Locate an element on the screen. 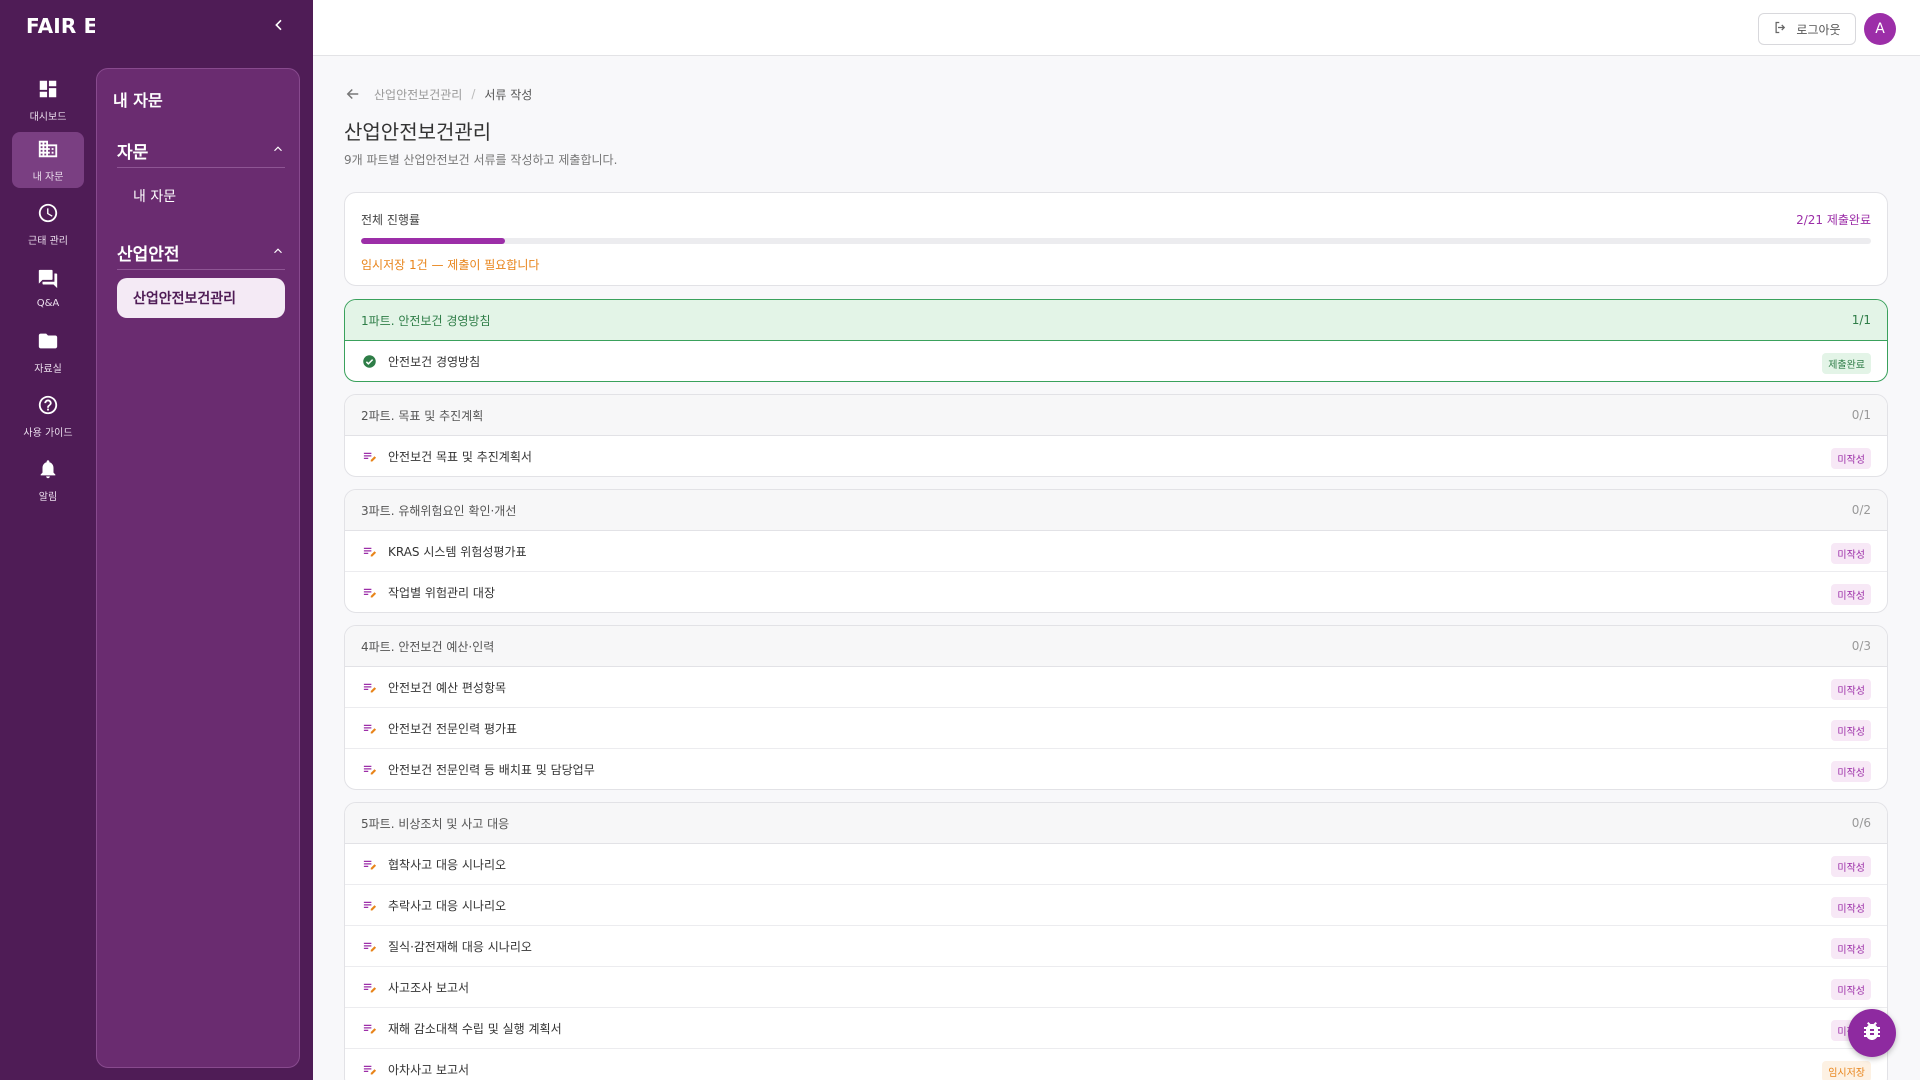  document-row: 추락사고 대응 시나리오 미작성 is located at coordinates (1116, 905).